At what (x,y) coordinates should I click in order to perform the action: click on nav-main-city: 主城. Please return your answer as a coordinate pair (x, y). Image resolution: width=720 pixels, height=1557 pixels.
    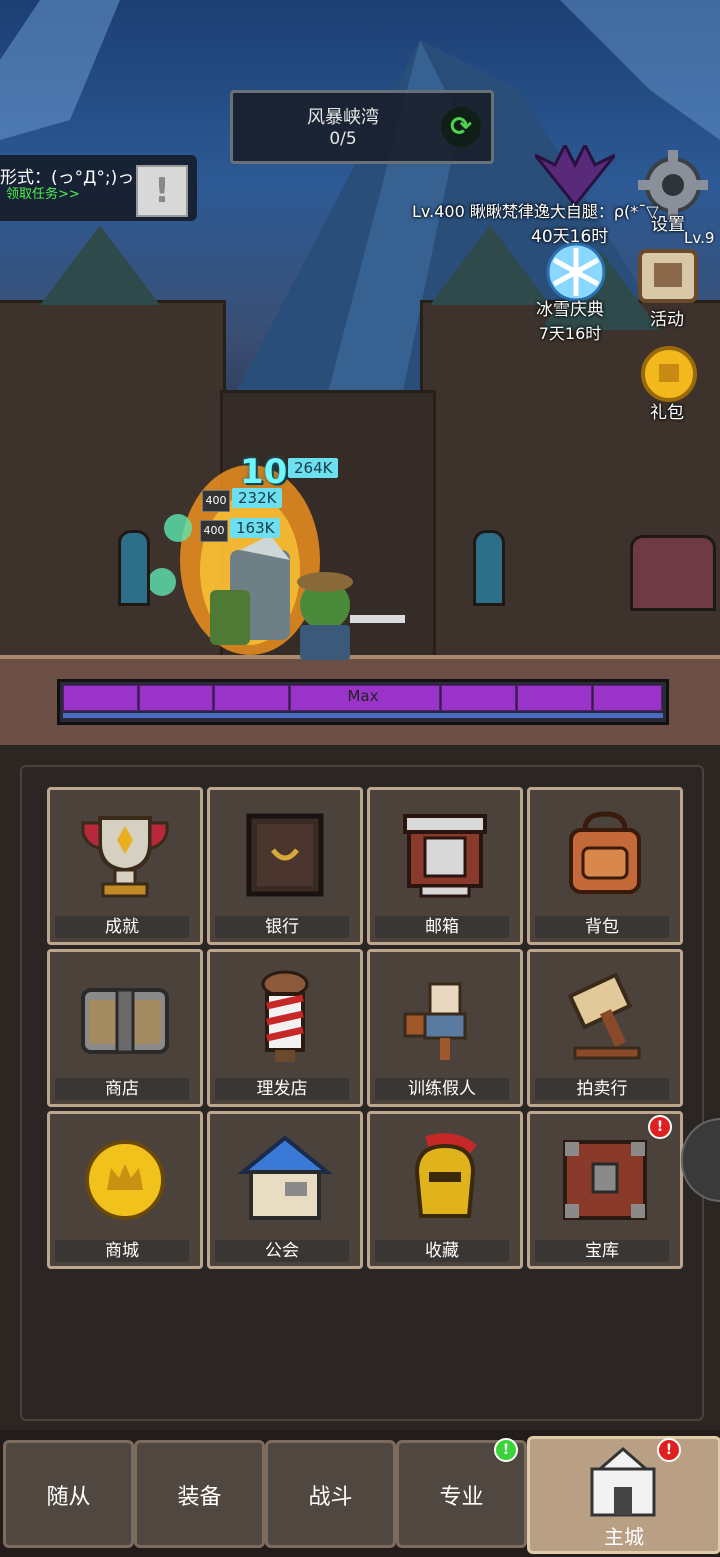
    Looking at the image, I should click on (623, 1495).